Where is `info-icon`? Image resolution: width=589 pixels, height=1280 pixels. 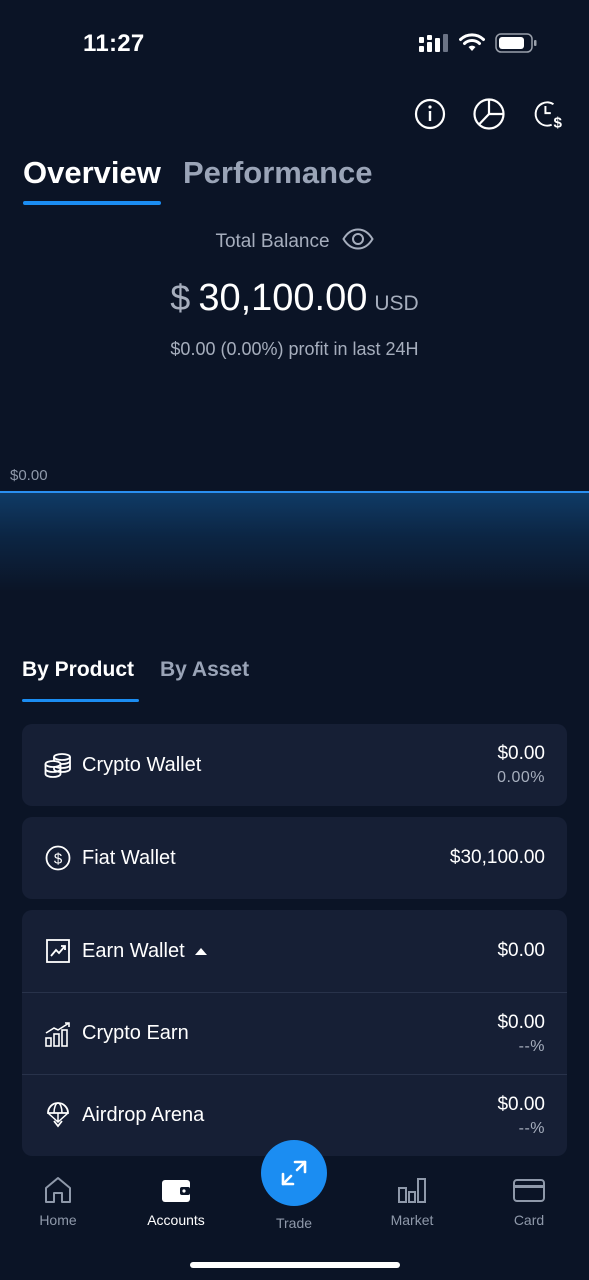 info-icon is located at coordinates (430, 114).